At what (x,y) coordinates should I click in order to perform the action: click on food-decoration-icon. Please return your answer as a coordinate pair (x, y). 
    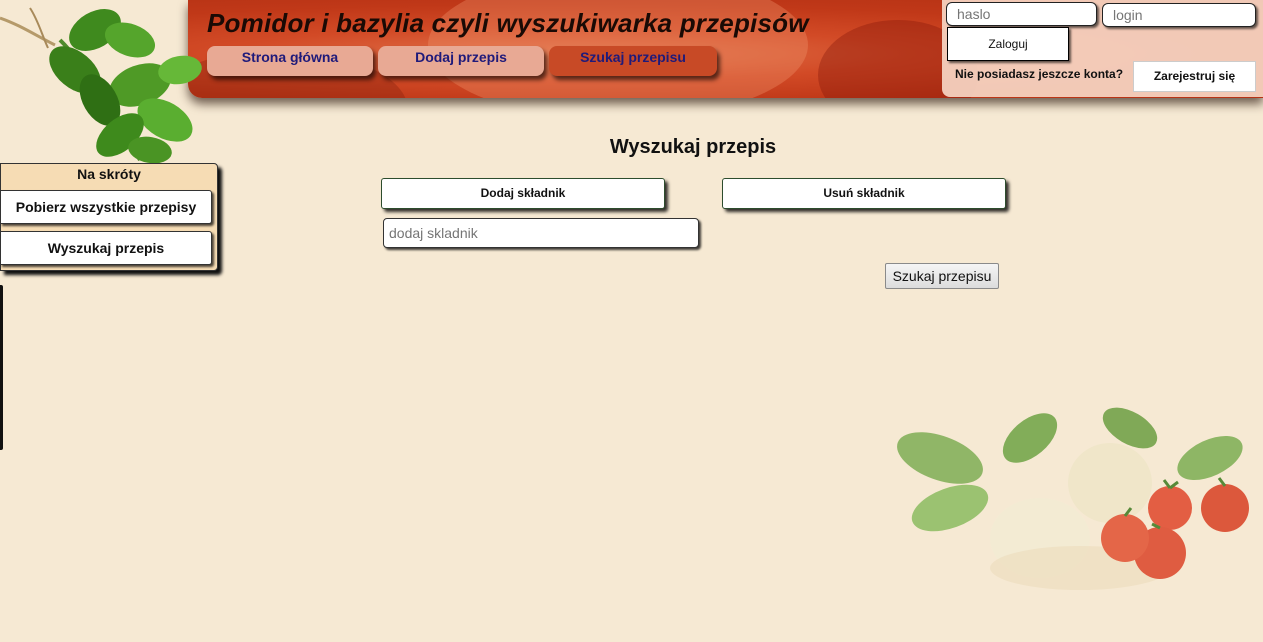
    Looking at the image, I should click on (1073, 498).